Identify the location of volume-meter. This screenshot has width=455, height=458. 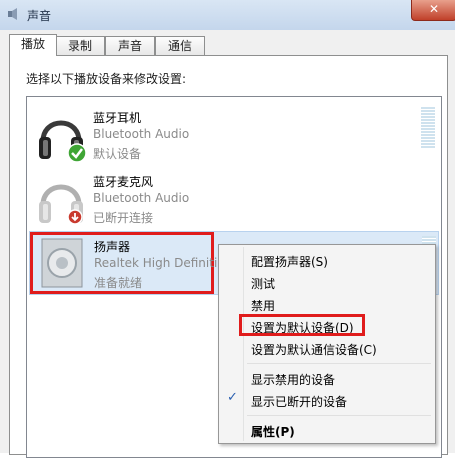
(428, 128).